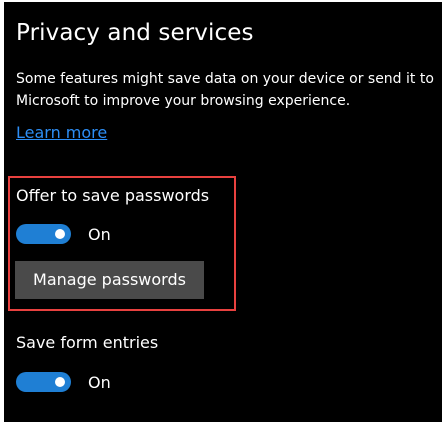  What do you see at coordinates (61, 132) in the screenshot?
I see `learn-more-link: Learn more` at bounding box center [61, 132].